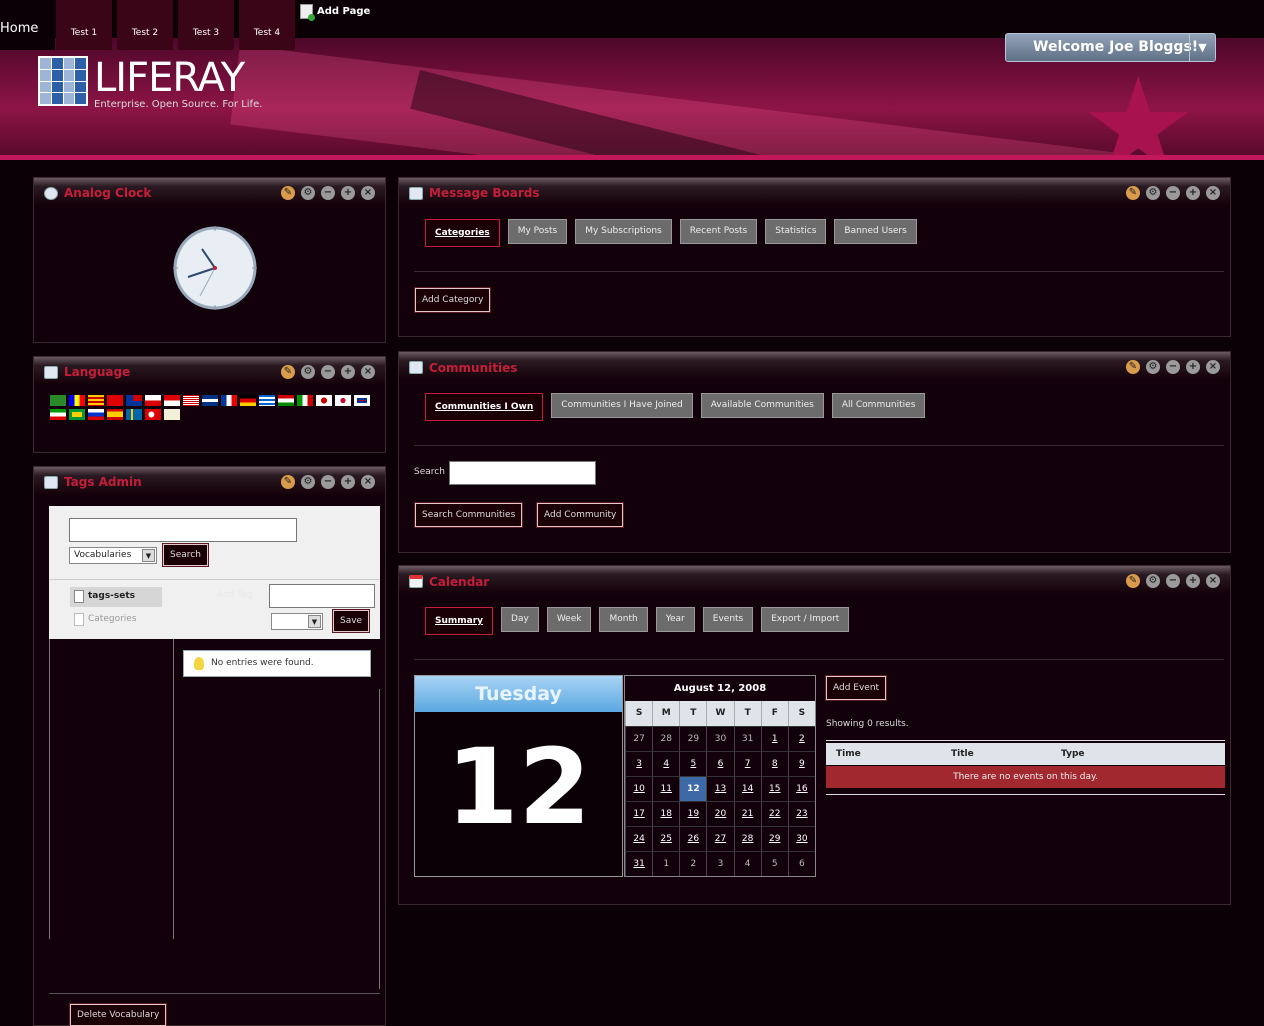 This screenshot has height=1026, width=1264. What do you see at coordinates (639, 763) in the screenshot?
I see `calendar-day: 3` at bounding box center [639, 763].